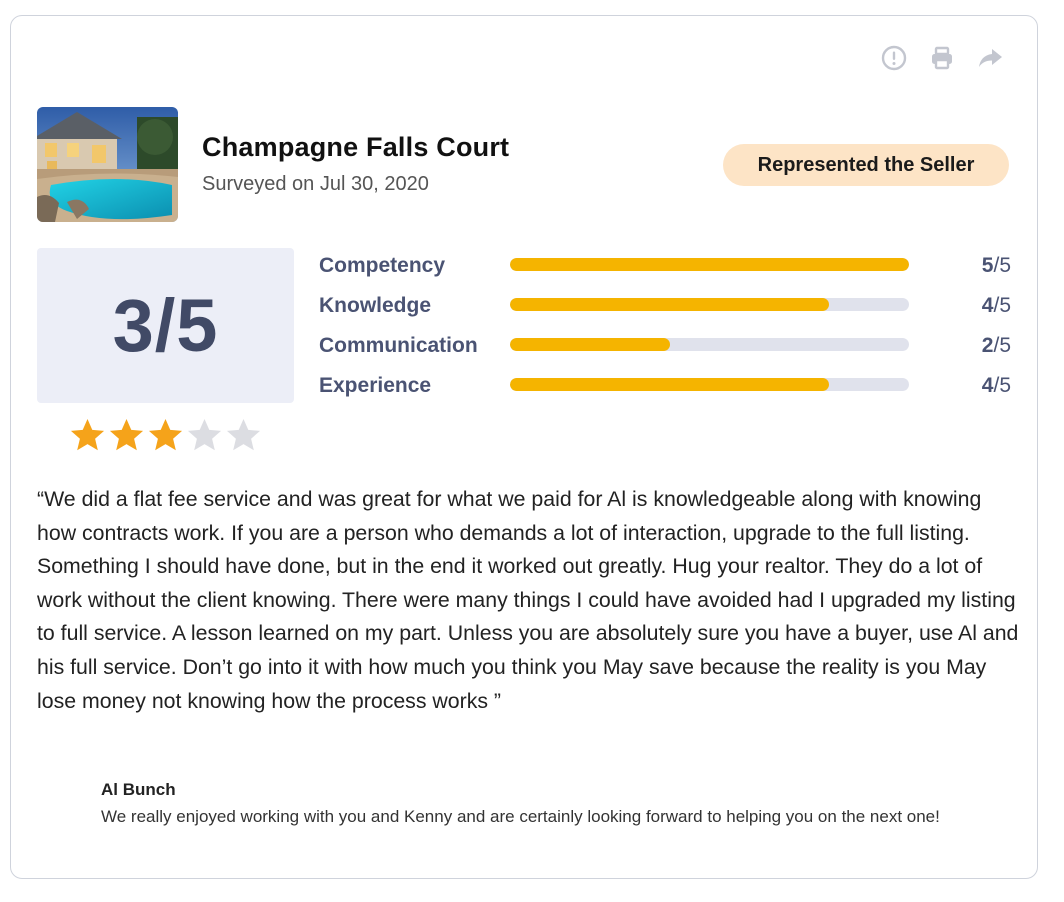 Image resolution: width=1064 pixels, height=902 pixels. What do you see at coordinates (987, 345) in the screenshot?
I see `category-score-value: 2` at bounding box center [987, 345].